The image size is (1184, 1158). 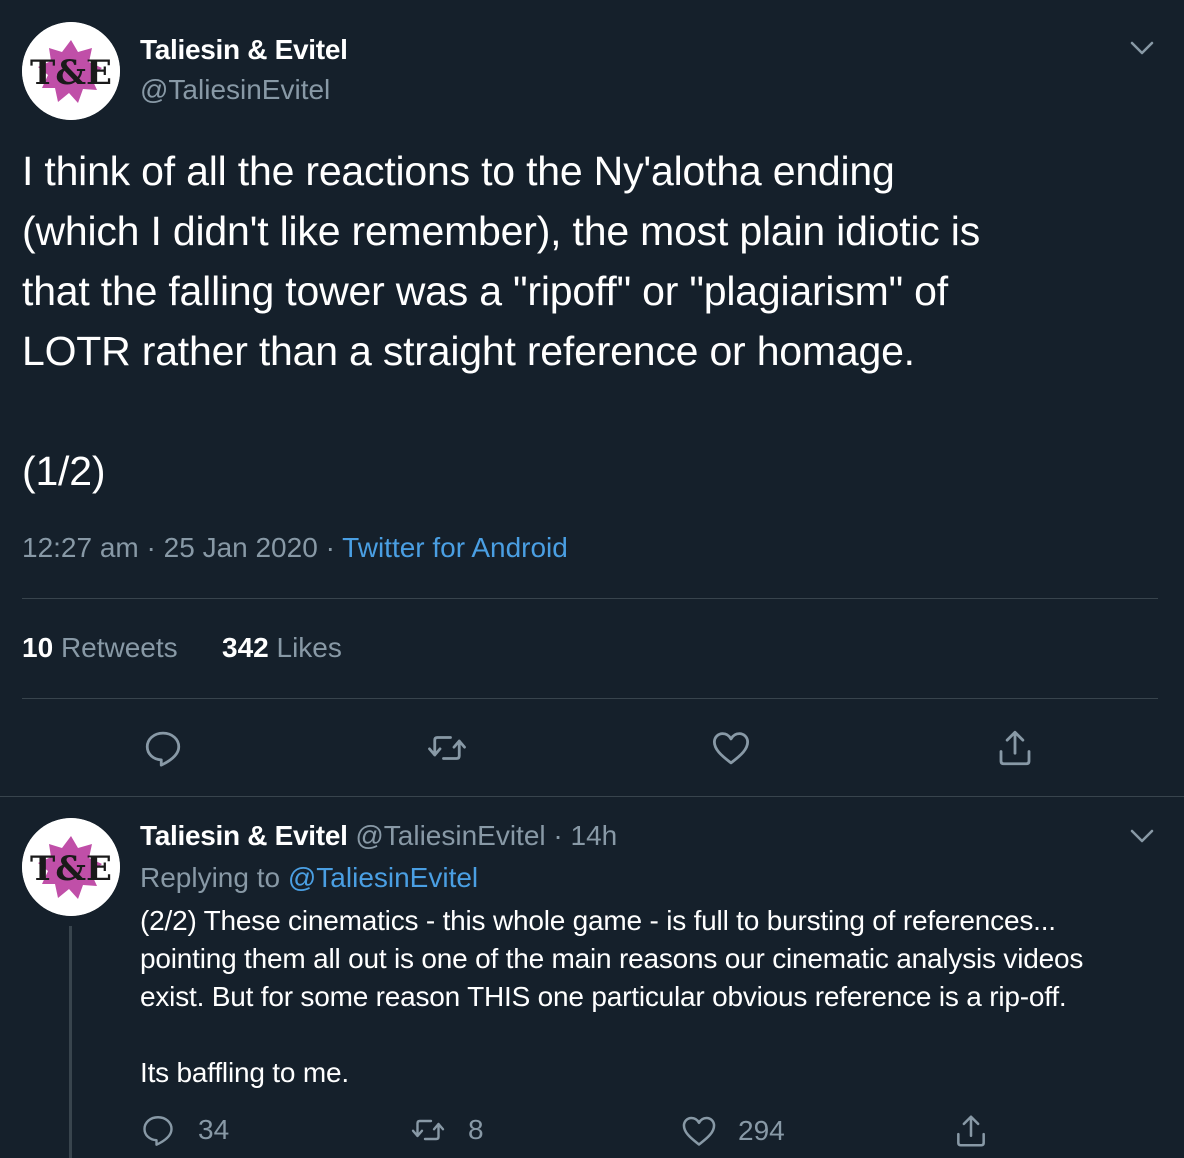 I want to click on likes-label: Likes, so click(x=309, y=647).